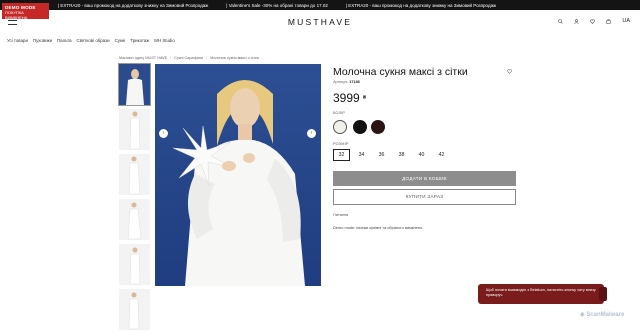 Image resolution: width=640 pixels, height=331 pixels. What do you see at coordinates (139, 40) in the screenshot?
I see `nav-item-knitwear: Трикотаж` at bounding box center [139, 40].